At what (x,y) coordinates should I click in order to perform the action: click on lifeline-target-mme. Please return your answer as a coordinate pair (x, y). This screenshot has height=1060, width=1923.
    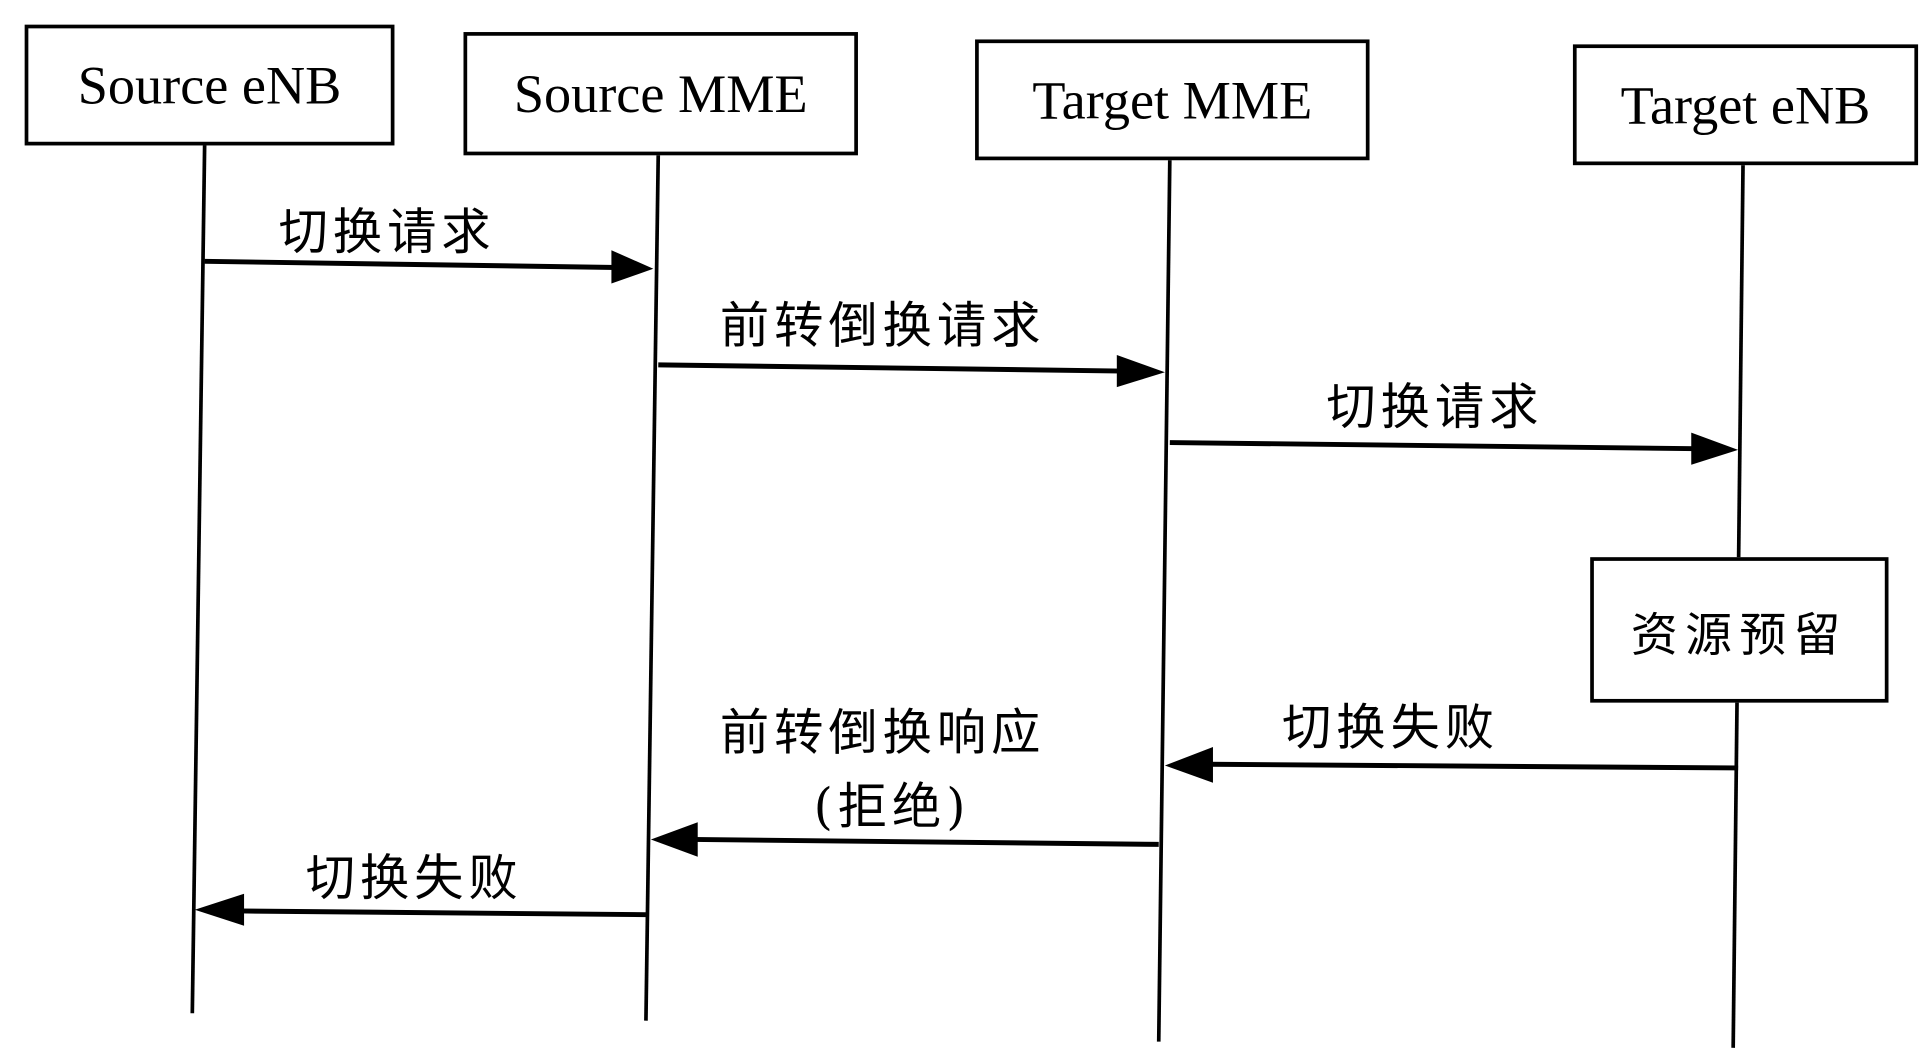
    Looking at the image, I should click on (1164, 599).